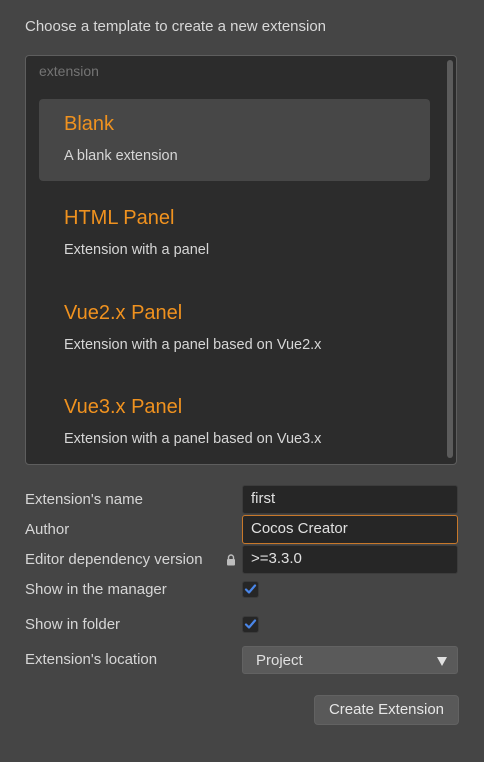  I want to click on template-description: Extension with a panel, so click(137, 250).